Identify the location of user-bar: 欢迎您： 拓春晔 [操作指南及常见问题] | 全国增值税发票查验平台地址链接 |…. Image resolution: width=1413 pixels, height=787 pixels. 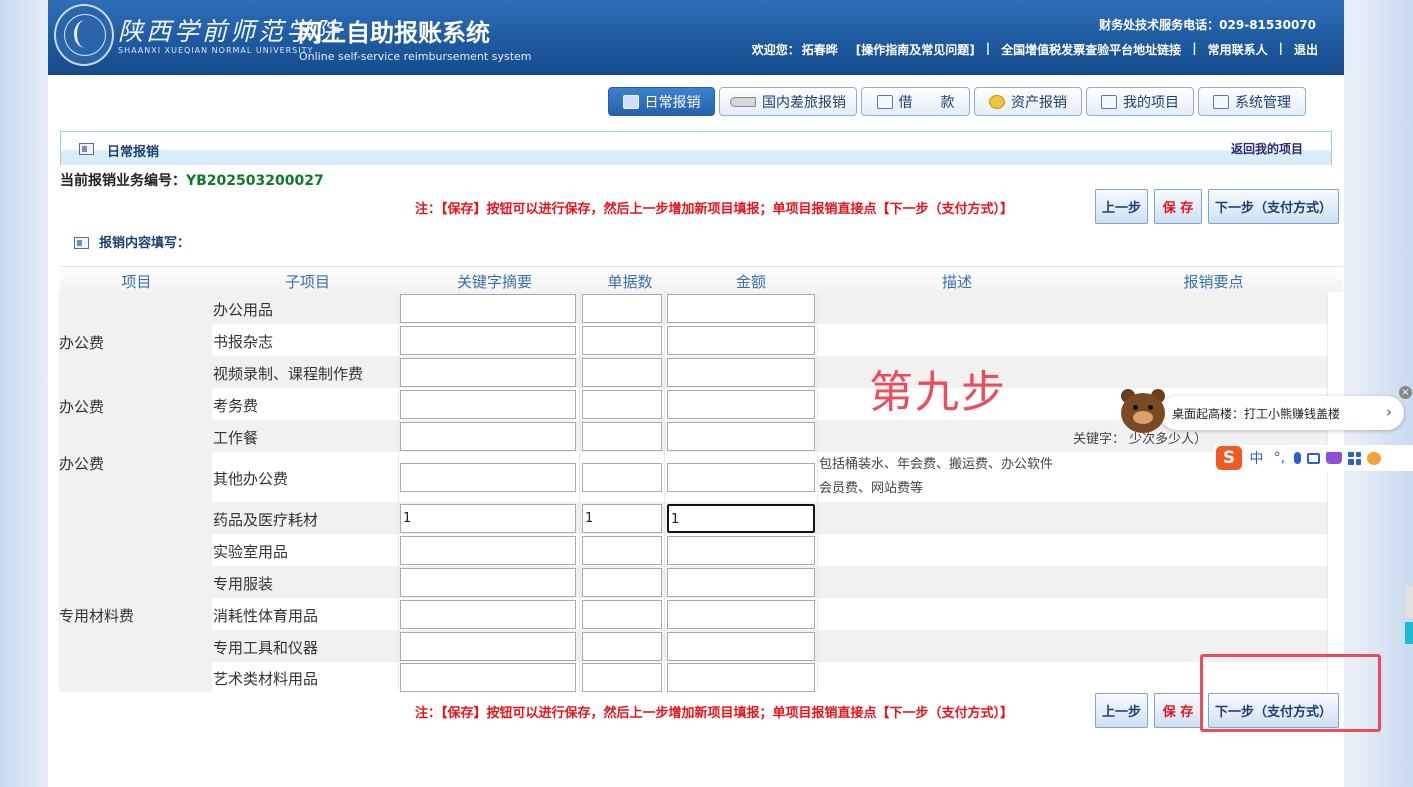
(1035, 49).